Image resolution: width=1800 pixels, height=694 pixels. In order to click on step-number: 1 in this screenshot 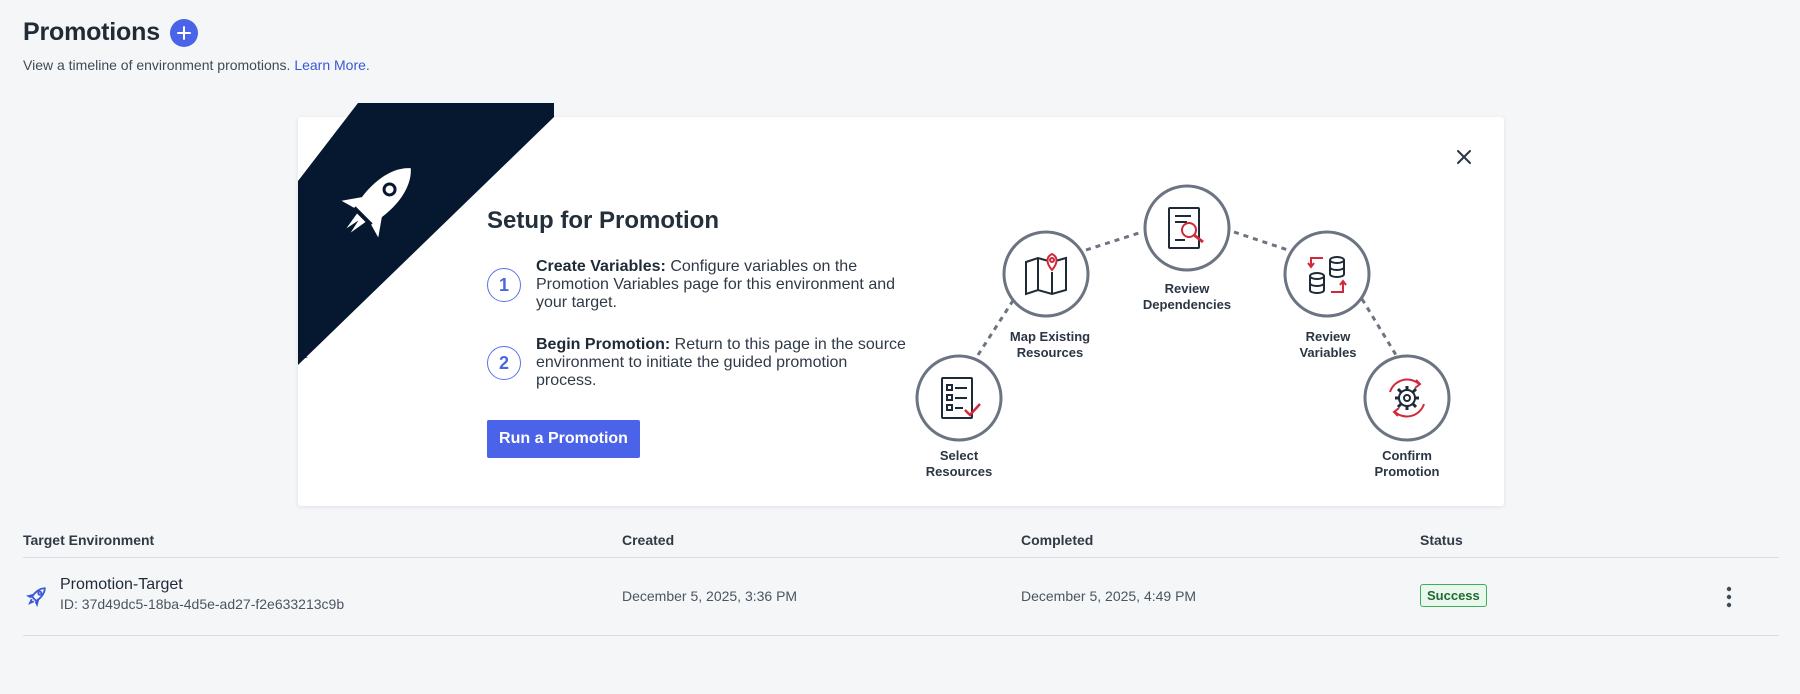, I will do `click(504, 285)`.